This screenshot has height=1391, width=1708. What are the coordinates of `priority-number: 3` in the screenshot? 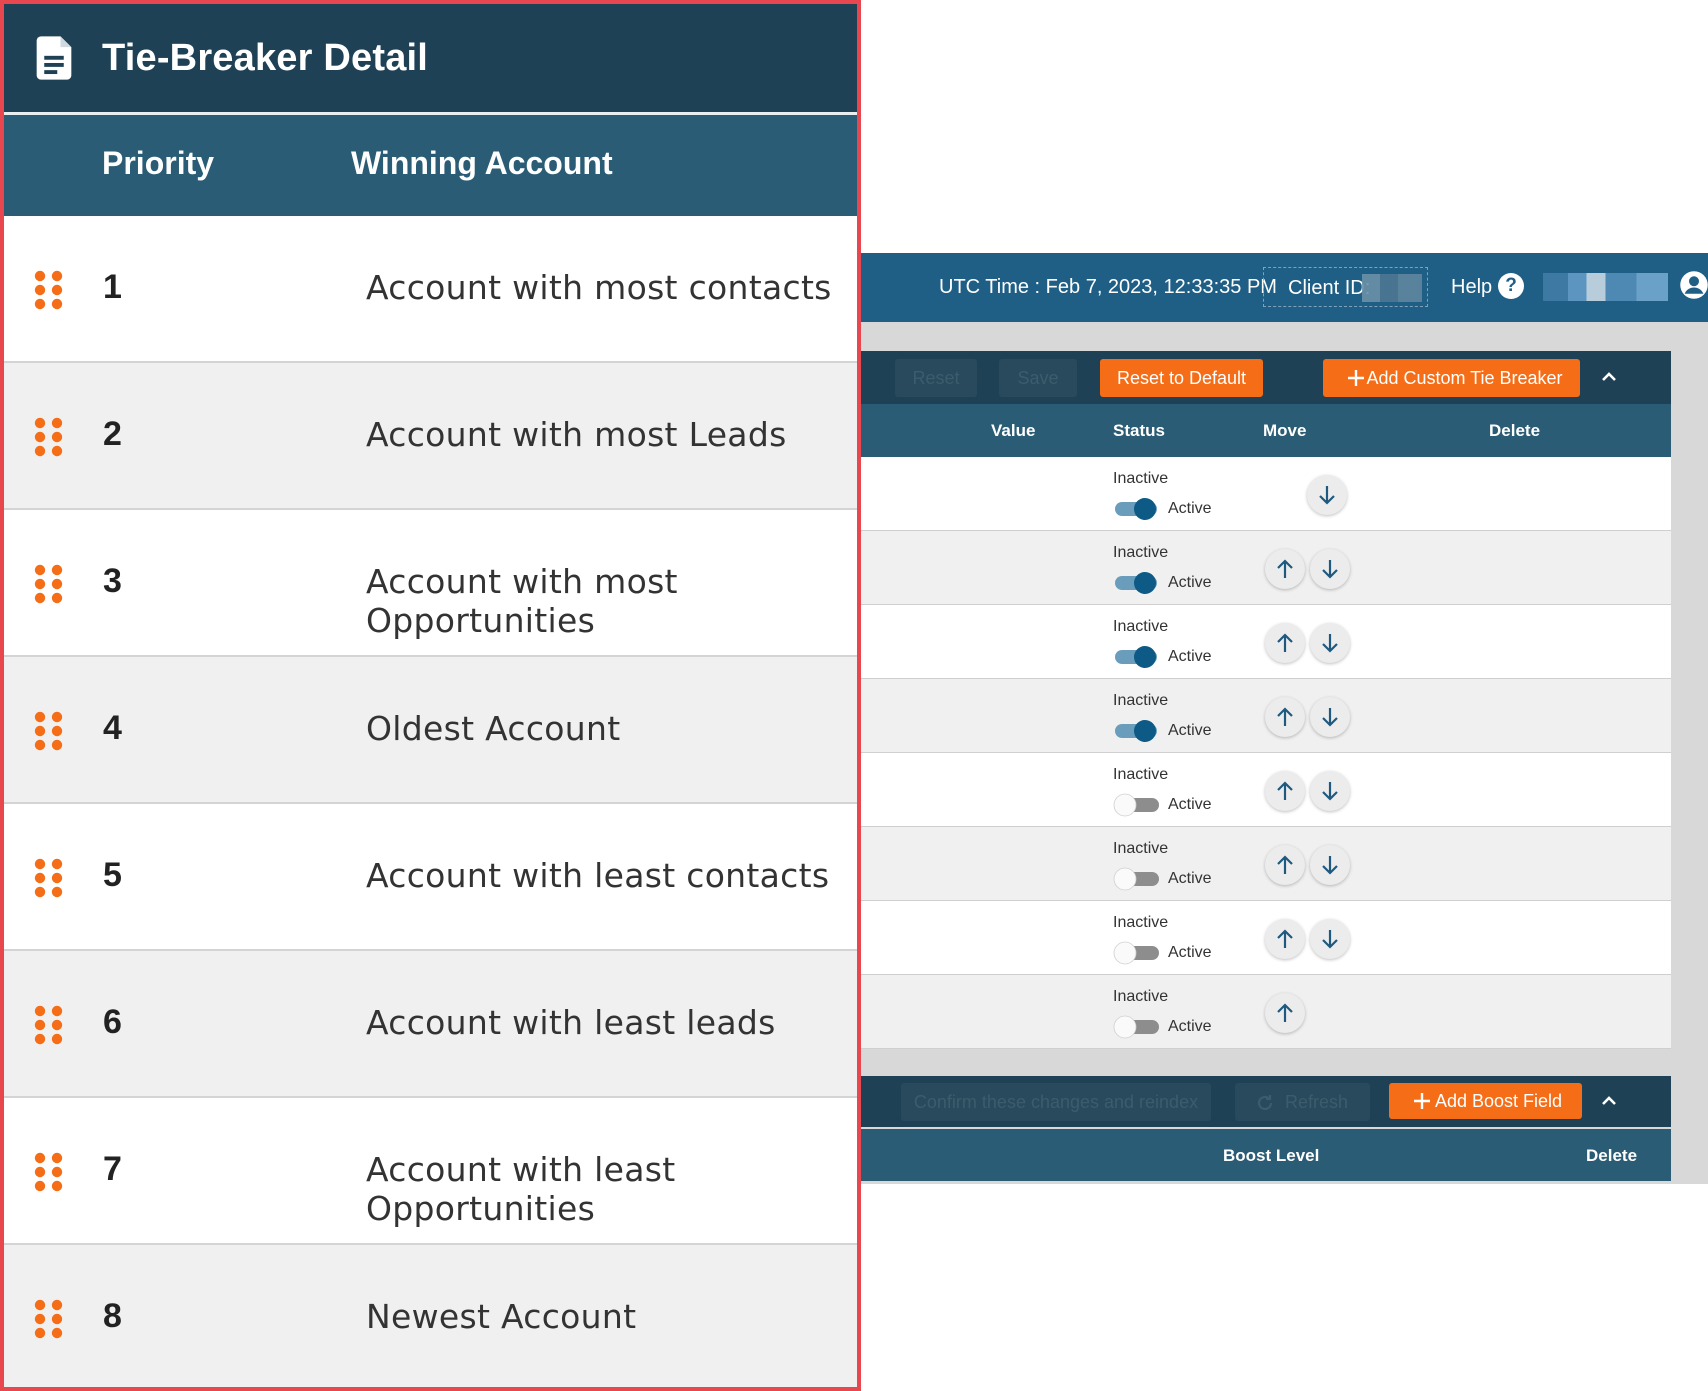 It's located at (112, 581).